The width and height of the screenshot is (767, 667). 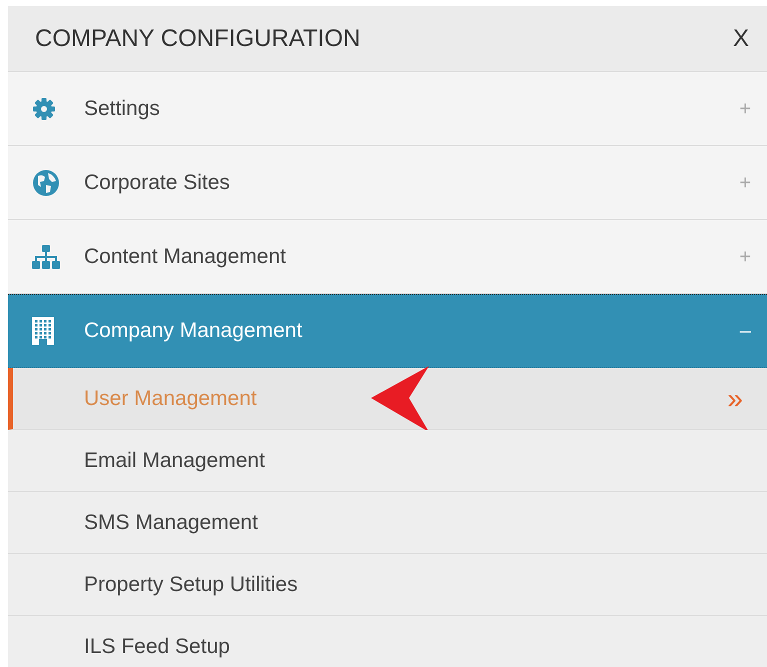 What do you see at coordinates (387, 461) in the screenshot?
I see `submenu-item: Email Management` at bounding box center [387, 461].